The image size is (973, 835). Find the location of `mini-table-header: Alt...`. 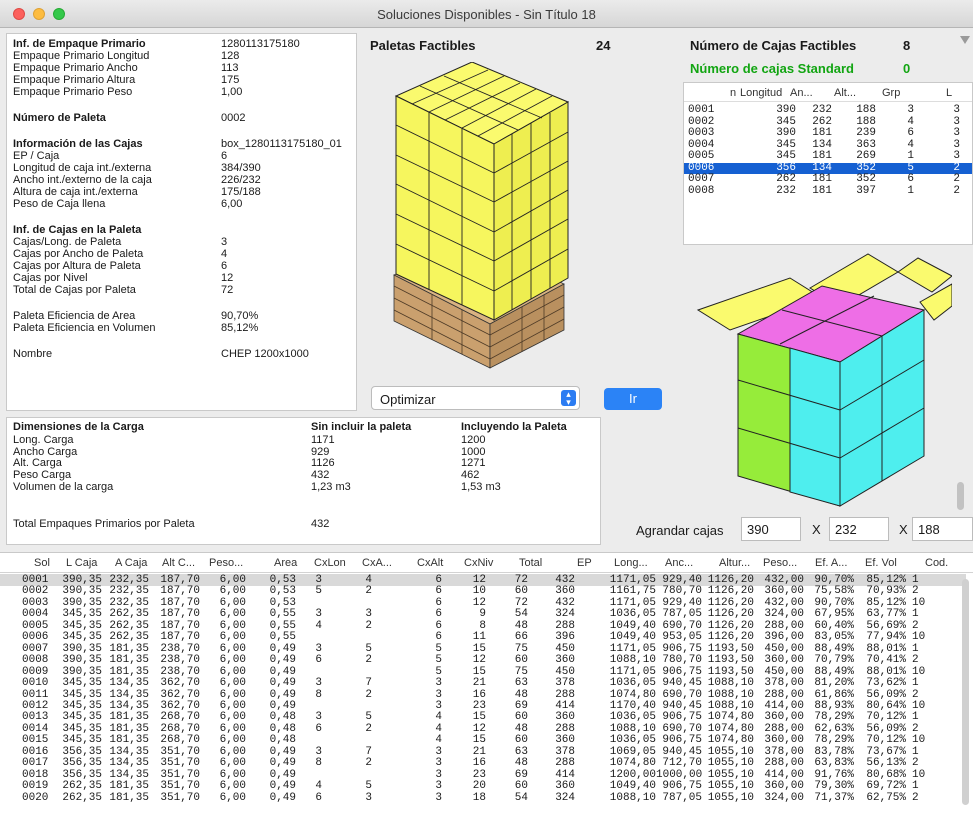

mini-table-header: Alt... is located at coordinates (845, 93).